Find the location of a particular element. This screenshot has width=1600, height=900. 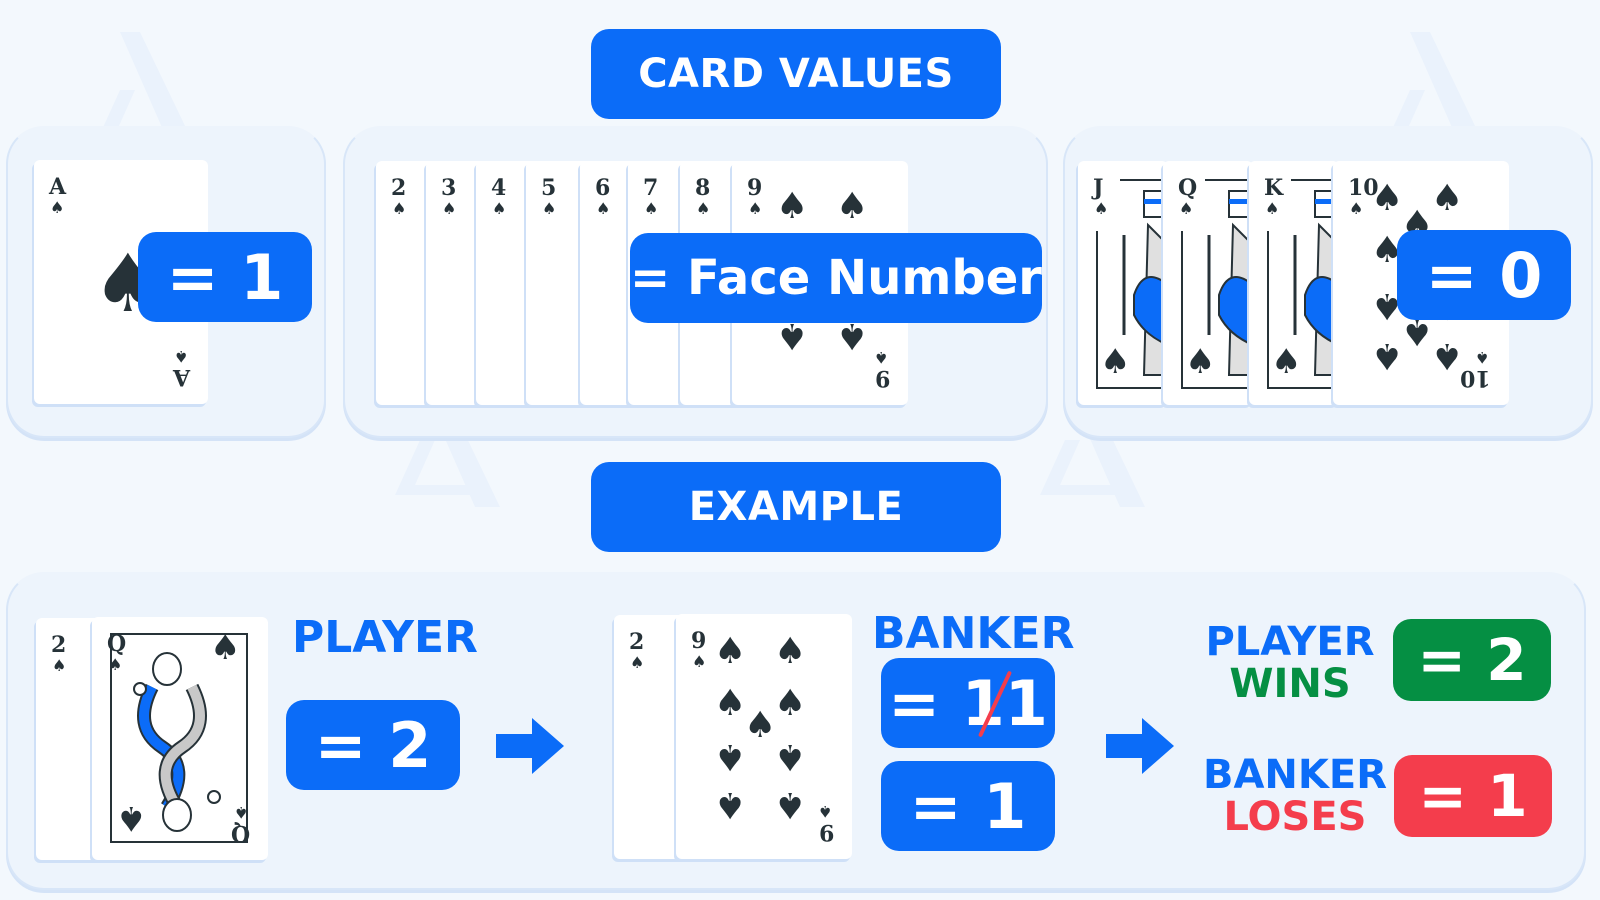

card-rank: K is located at coordinates (1274, 188).